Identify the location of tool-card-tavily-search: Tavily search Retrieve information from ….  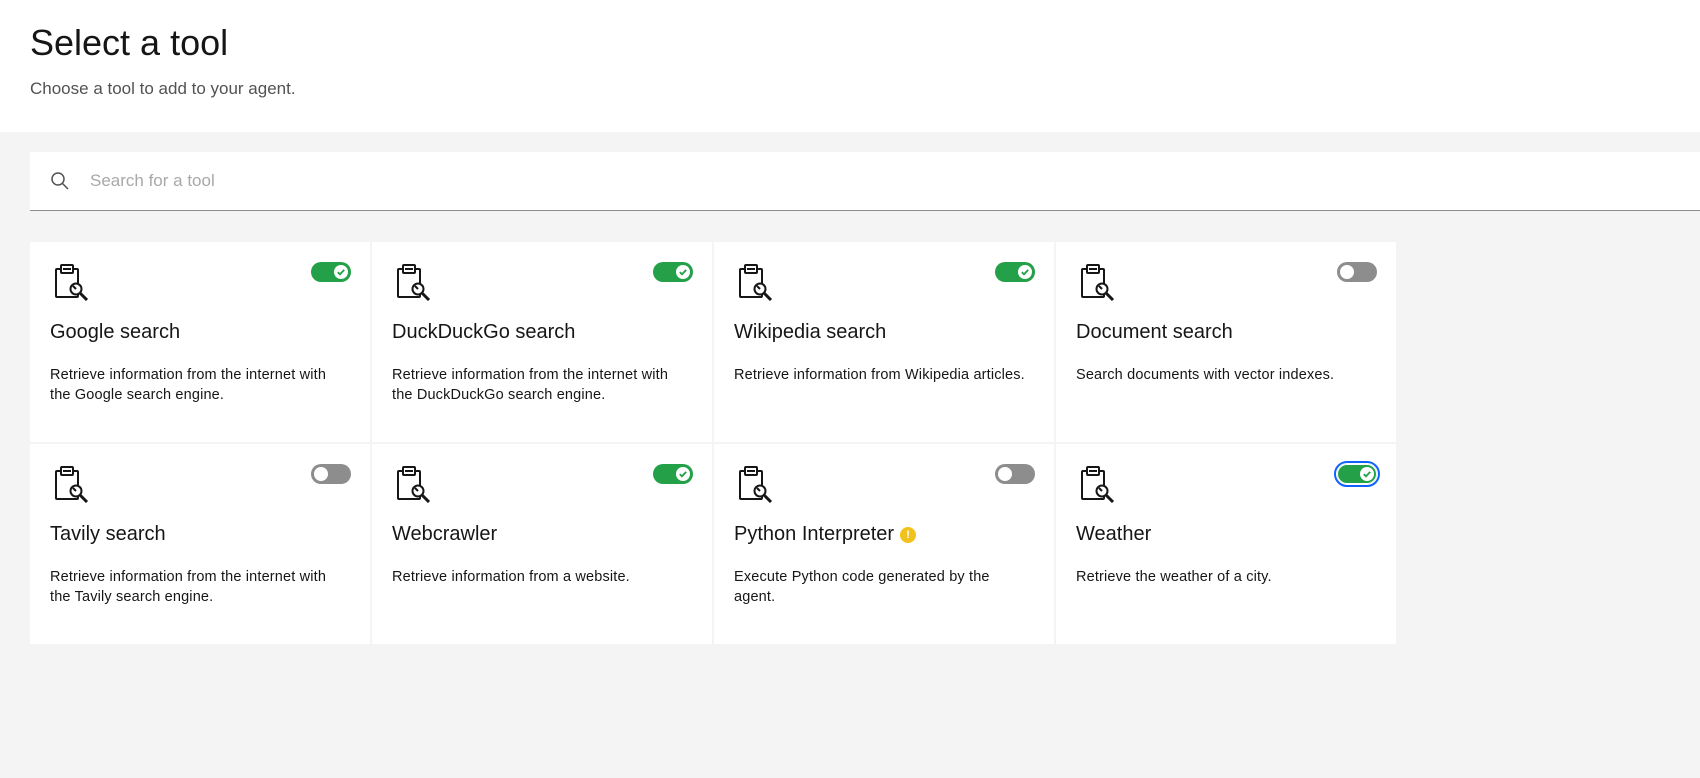
(200, 544).